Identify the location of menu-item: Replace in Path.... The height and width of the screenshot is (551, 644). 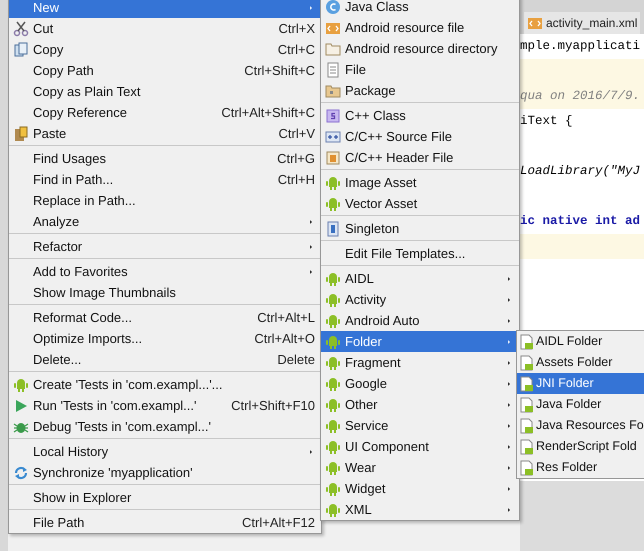
(165, 200).